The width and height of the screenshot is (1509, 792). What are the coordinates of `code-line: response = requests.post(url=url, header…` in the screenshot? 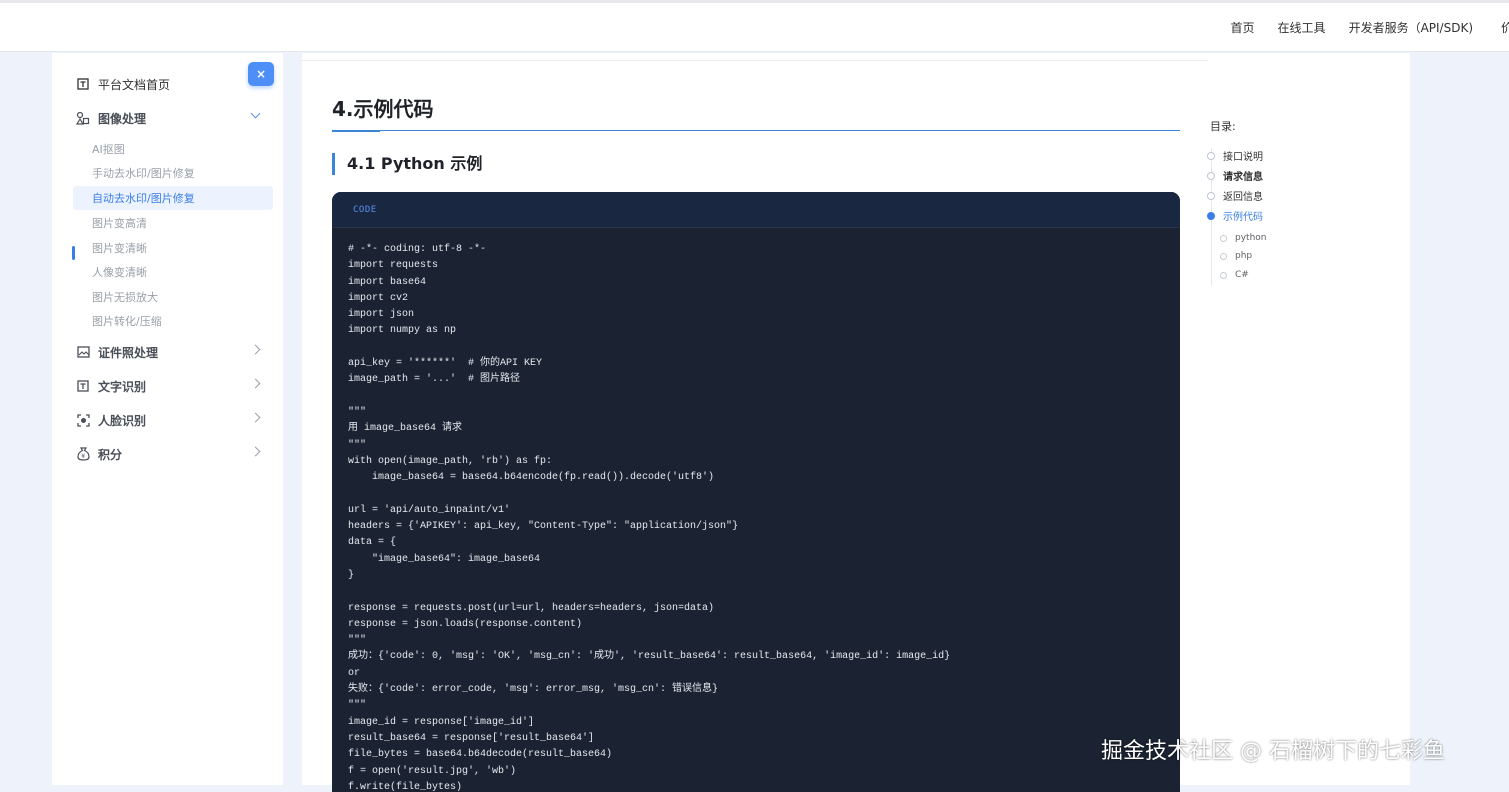 It's located at (531, 608).